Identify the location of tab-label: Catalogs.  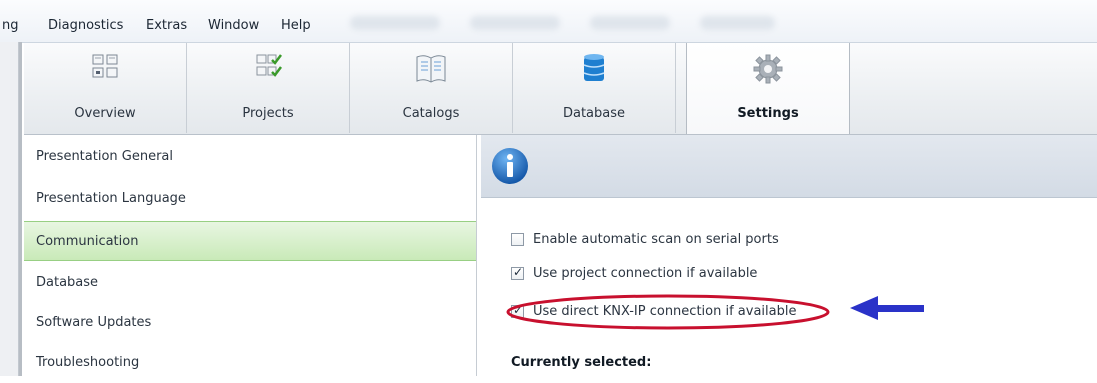
(431, 113).